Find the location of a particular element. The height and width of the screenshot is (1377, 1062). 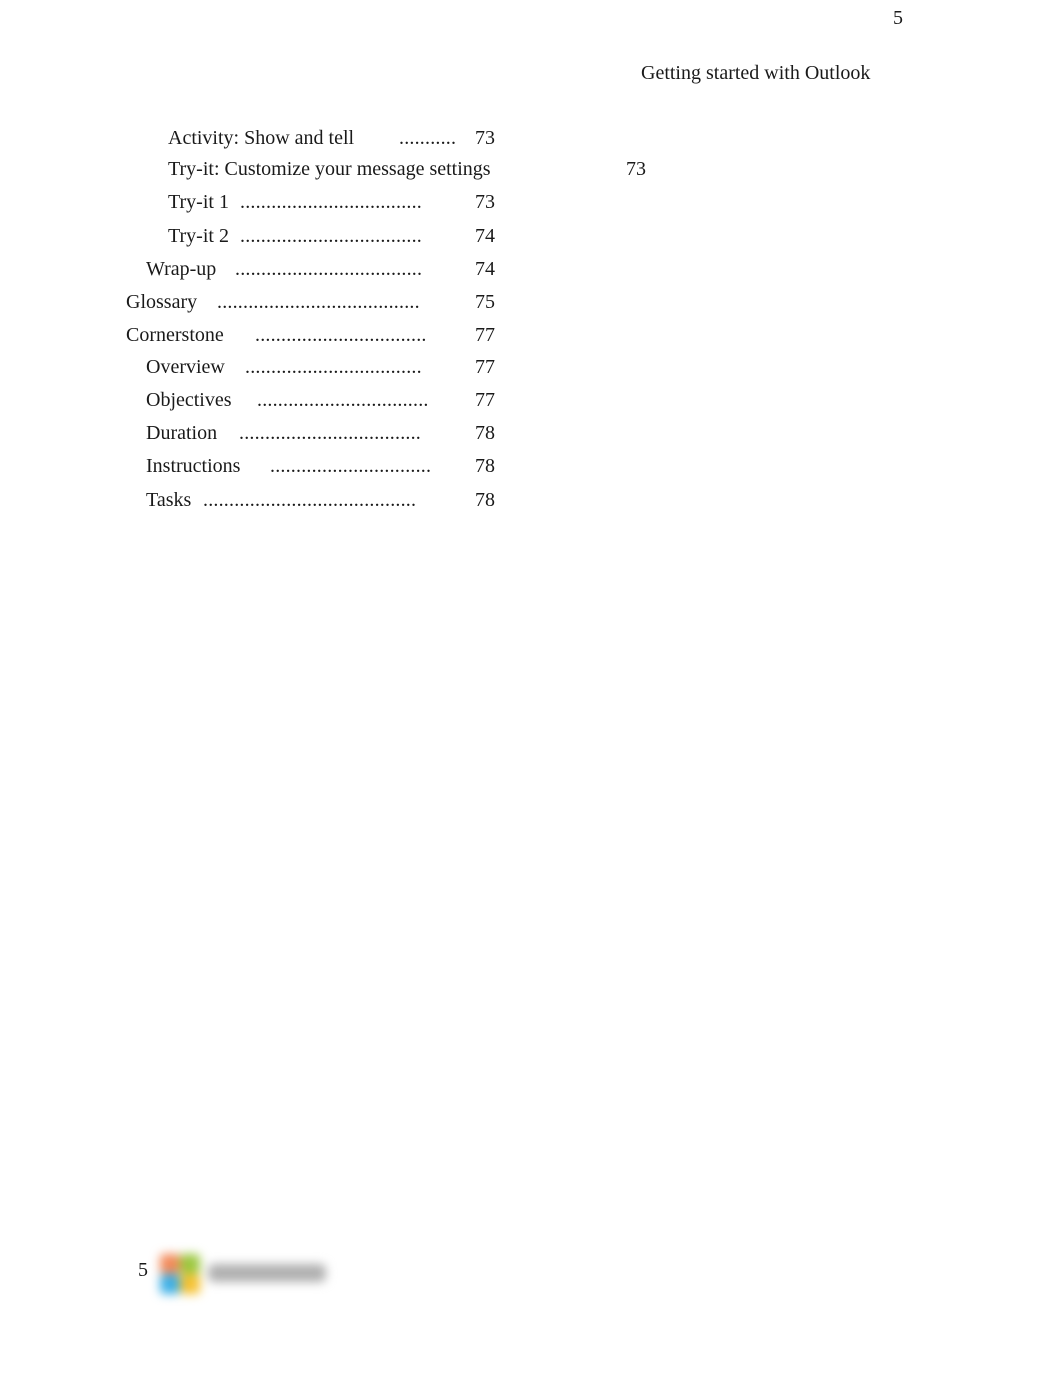

logo-square-green is located at coordinates (190, 1264).